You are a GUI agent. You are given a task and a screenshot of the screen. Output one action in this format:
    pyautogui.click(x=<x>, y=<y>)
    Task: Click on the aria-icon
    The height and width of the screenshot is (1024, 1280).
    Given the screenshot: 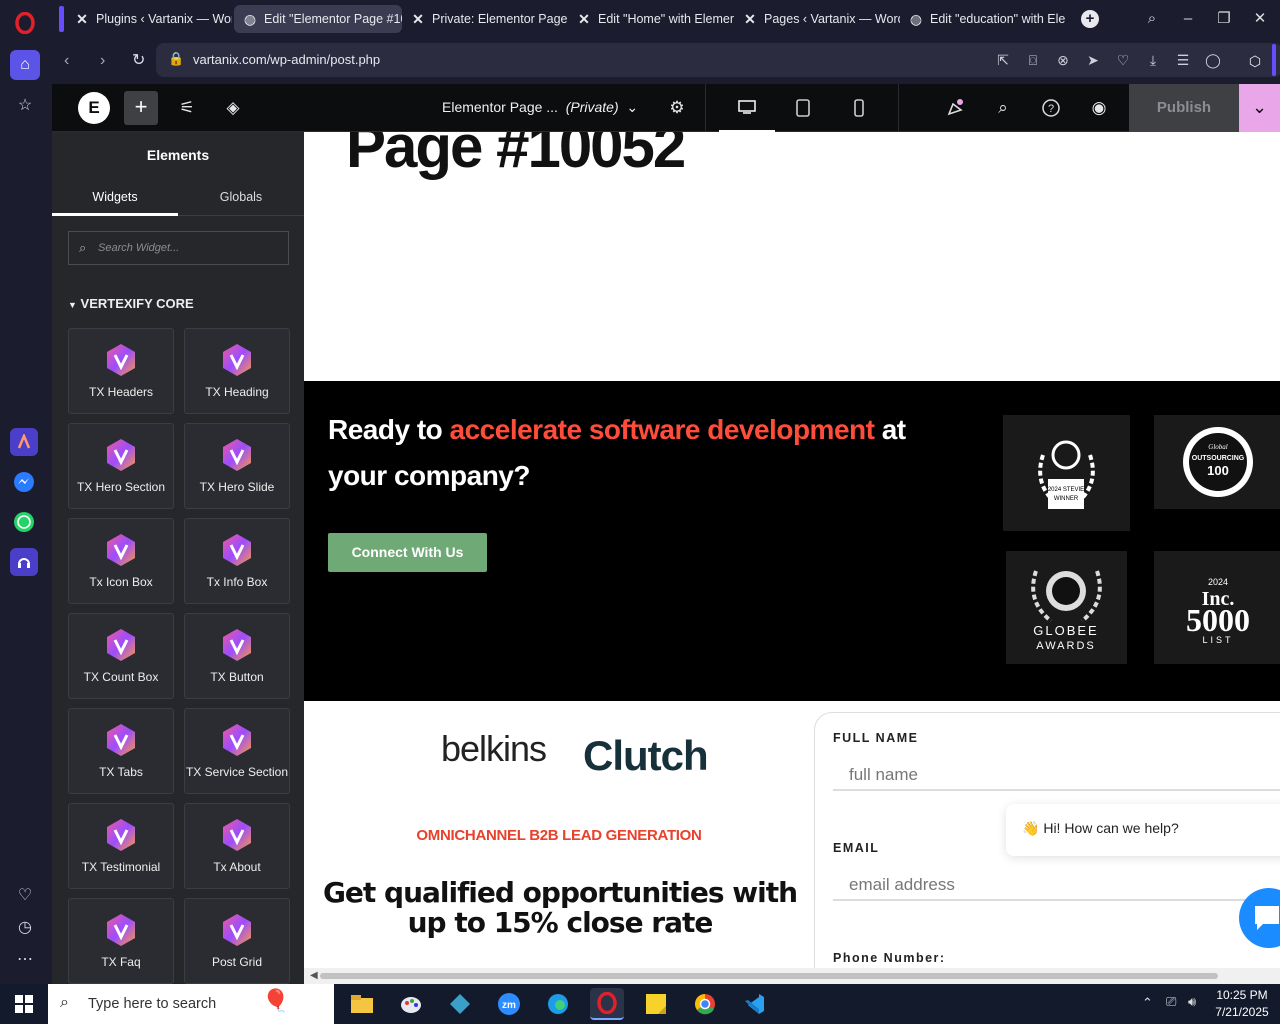 What is the action you would take?
    pyautogui.click(x=24, y=442)
    